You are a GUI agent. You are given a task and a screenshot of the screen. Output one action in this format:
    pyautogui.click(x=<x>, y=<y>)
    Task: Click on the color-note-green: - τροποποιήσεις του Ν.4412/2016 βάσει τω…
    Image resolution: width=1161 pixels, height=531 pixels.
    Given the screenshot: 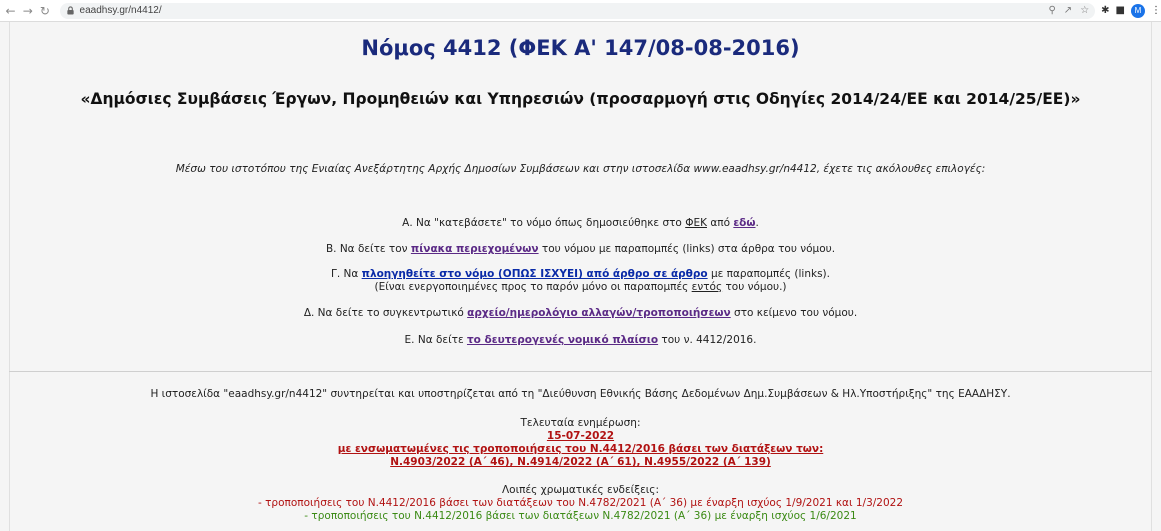 What is the action you would take?
    pyautogui.click(x=580, y=516)
    